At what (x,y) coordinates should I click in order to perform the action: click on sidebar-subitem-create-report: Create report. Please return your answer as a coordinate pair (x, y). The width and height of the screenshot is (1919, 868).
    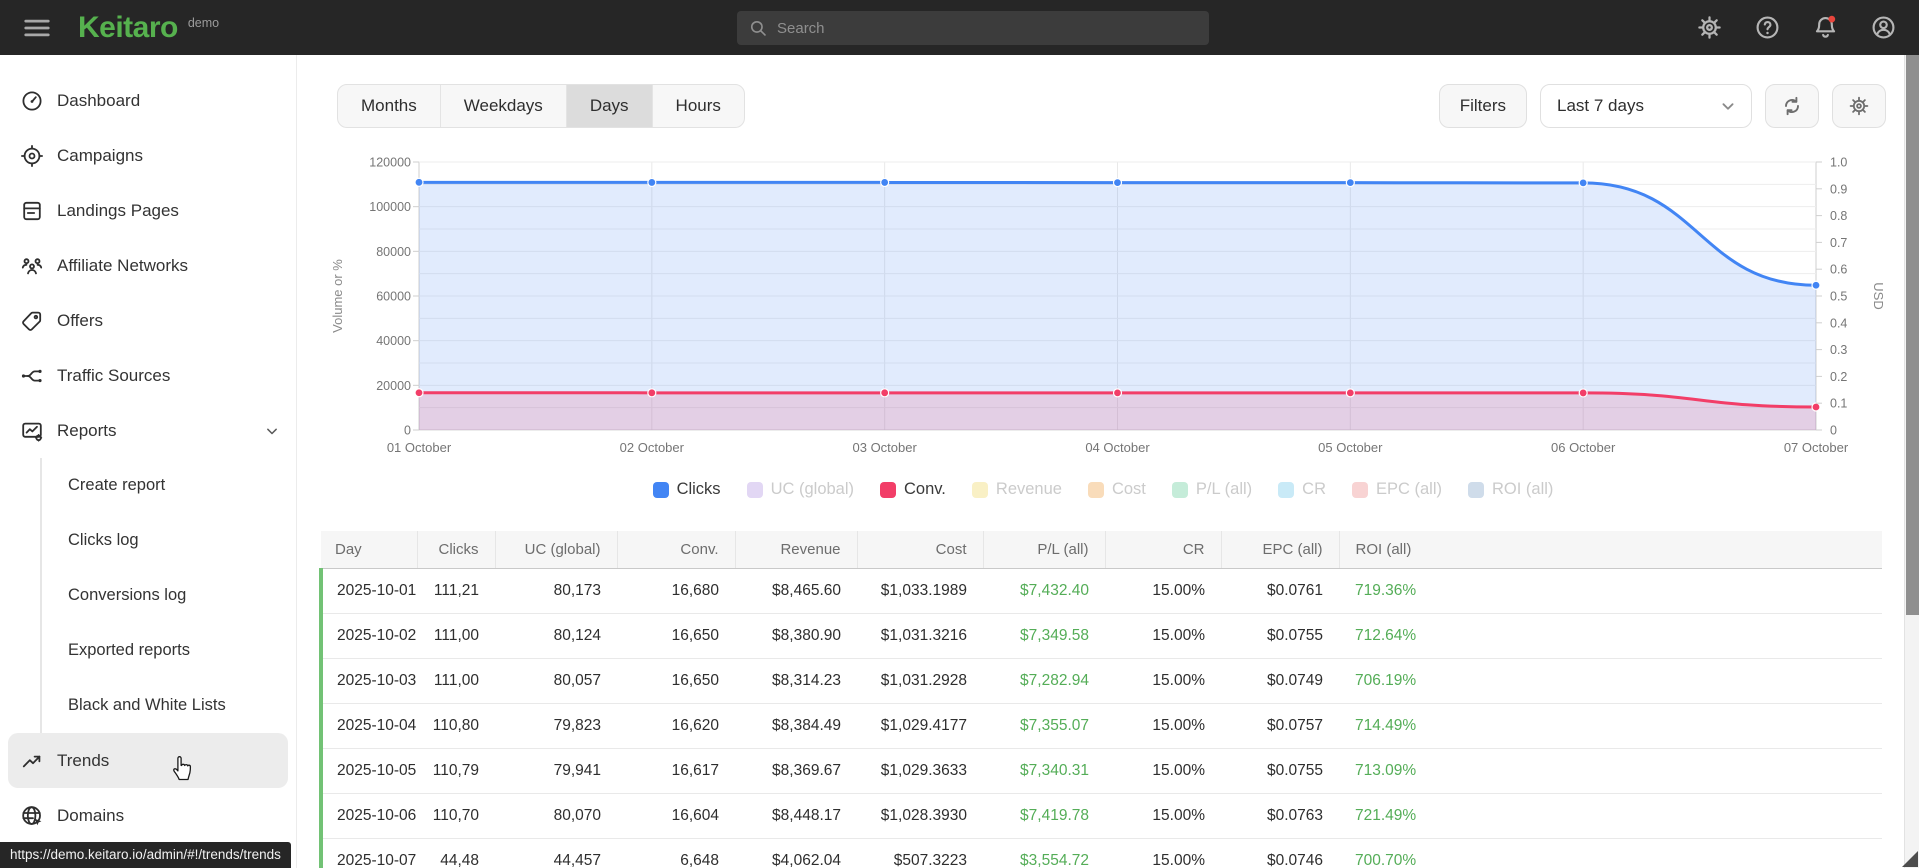
    Looking at the image, I should click on (148, 485).